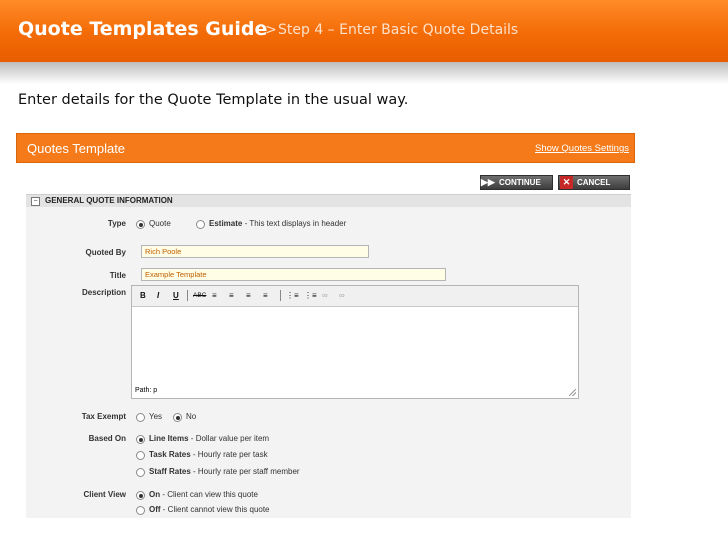  I want to click on client-view-label: Client View, so click(104, 494).